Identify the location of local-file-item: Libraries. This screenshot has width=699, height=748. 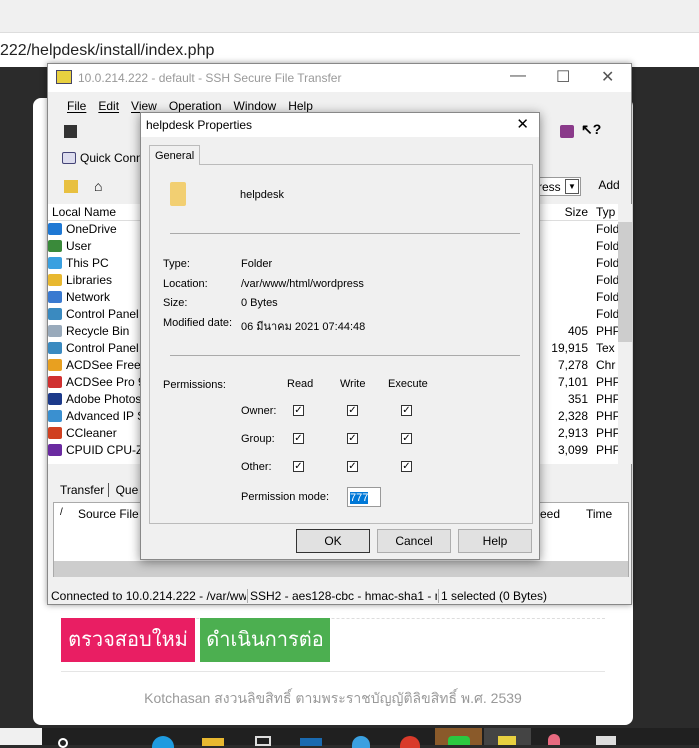
(94, 280).